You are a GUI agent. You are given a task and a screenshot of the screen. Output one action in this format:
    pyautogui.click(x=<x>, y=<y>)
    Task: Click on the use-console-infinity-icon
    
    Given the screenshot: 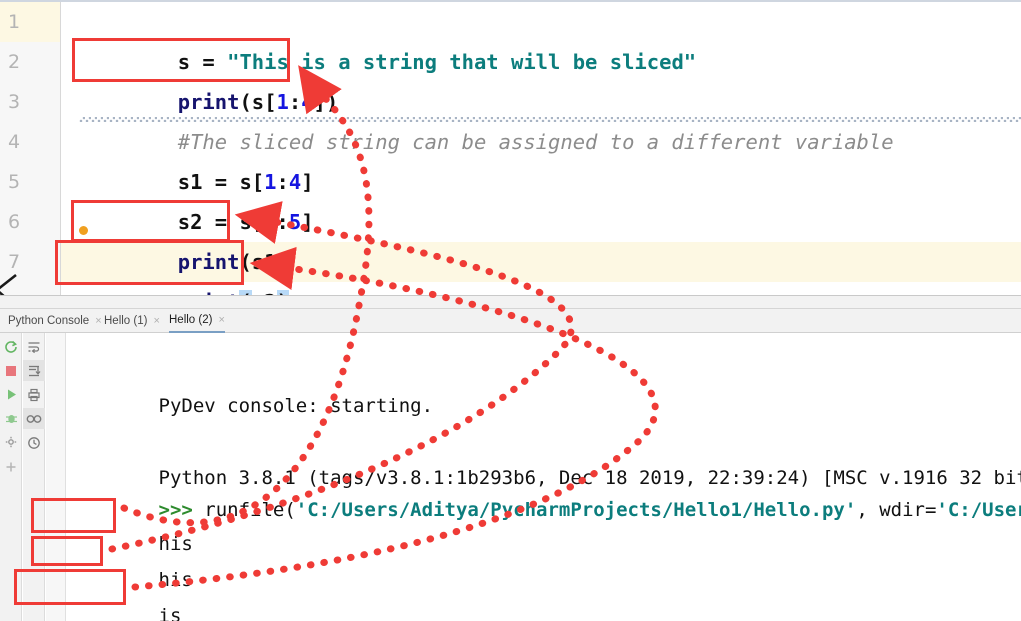 What is the action you would take?
    pyautogui.click(x=34, y=418)
    